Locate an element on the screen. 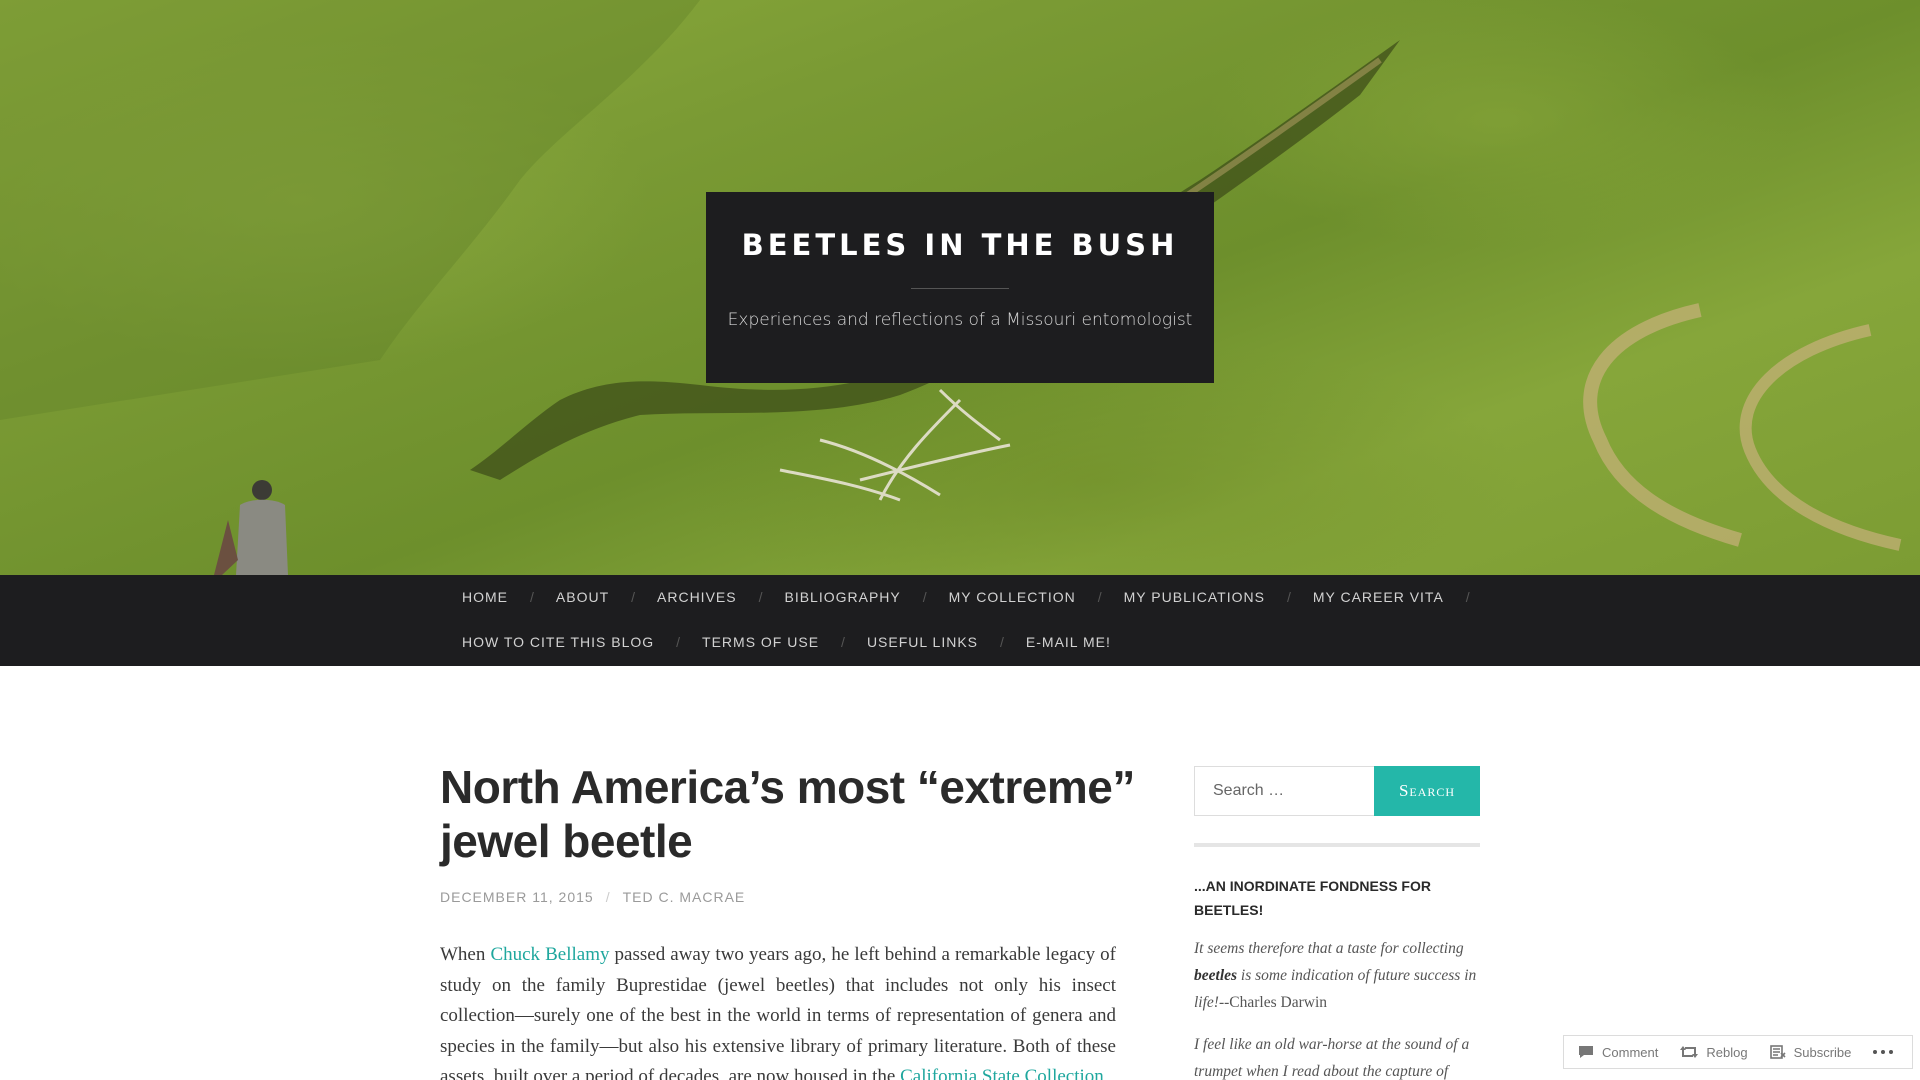 This screenshot has height=1080, width=1920. nav-item-my-collection: MY COLLECTION is located at coordinates (1012, 597).